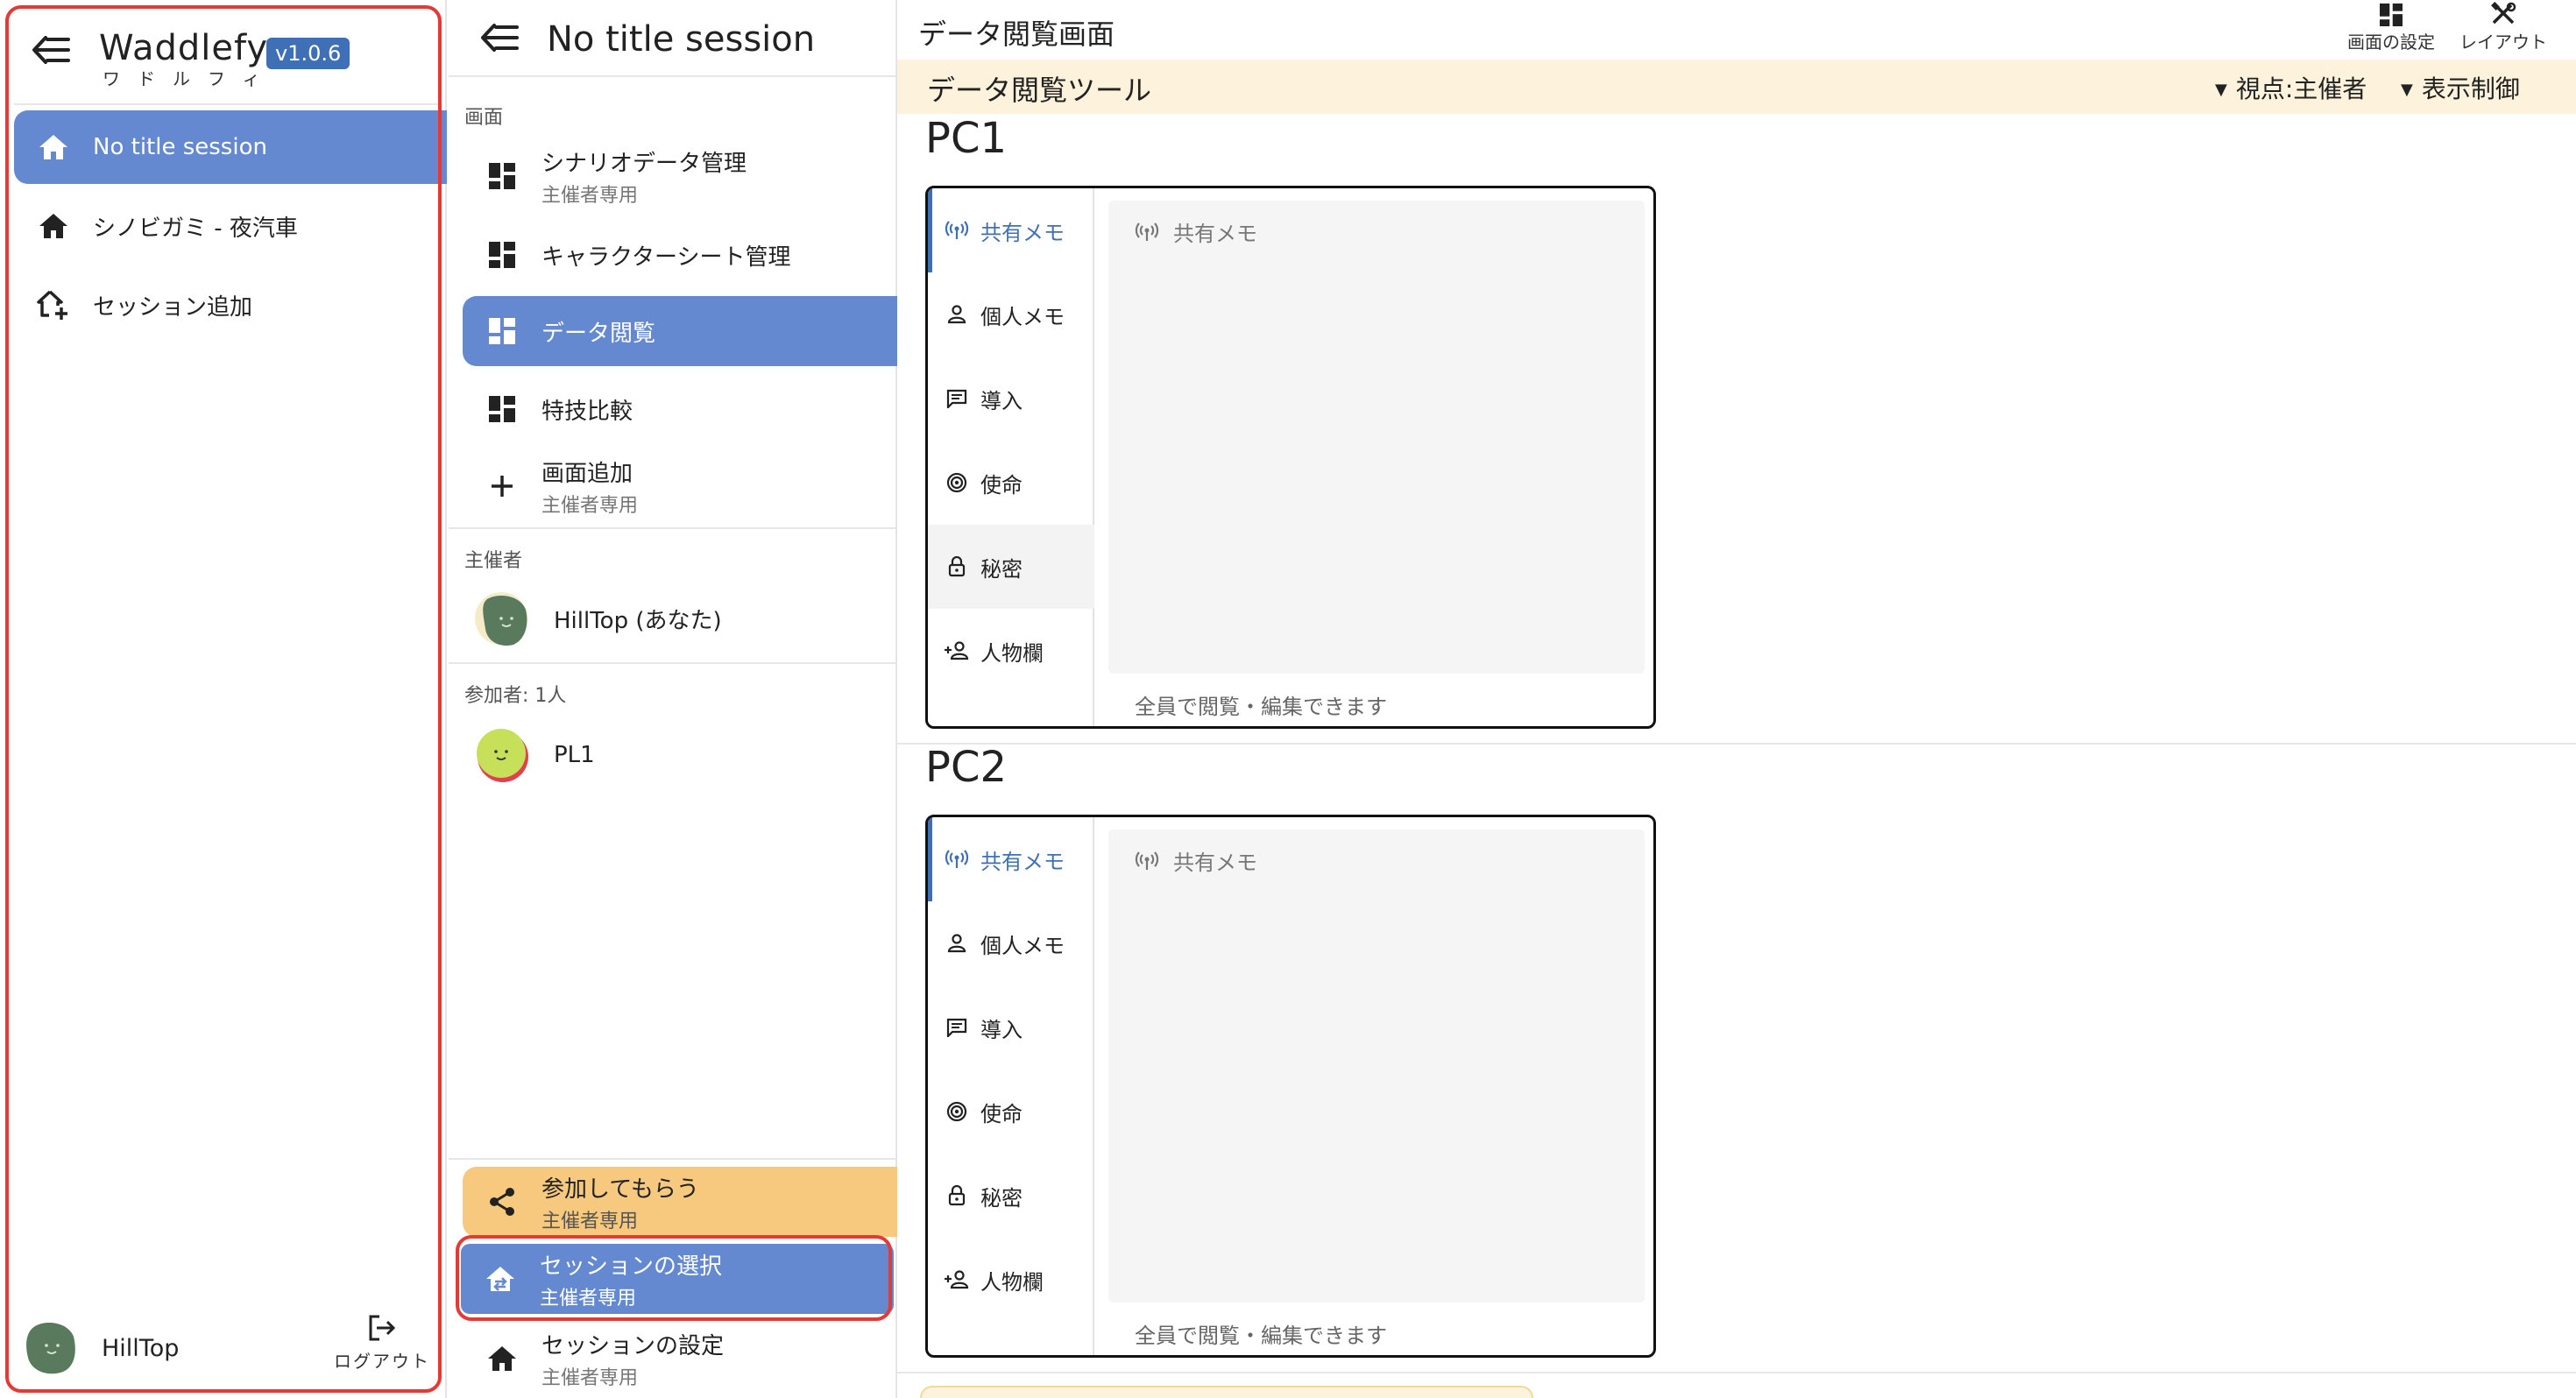 The image size is (2576, 1398). I want to click on nav-item-label: キャラクターシート管理, so click(666, 257).